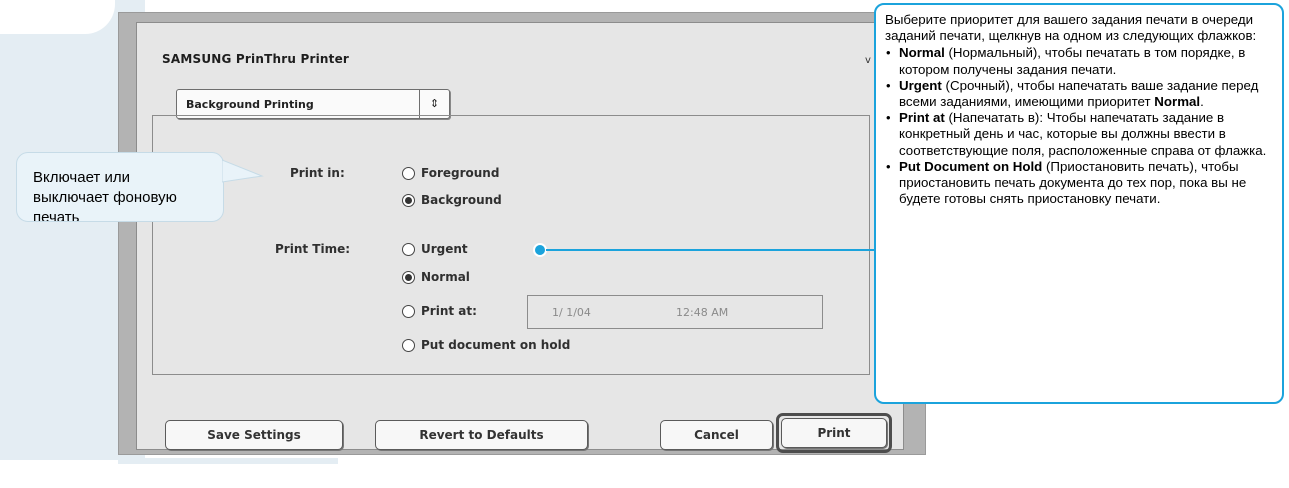  I want to click on print-time-label: Print Time:, so click(313, 249).